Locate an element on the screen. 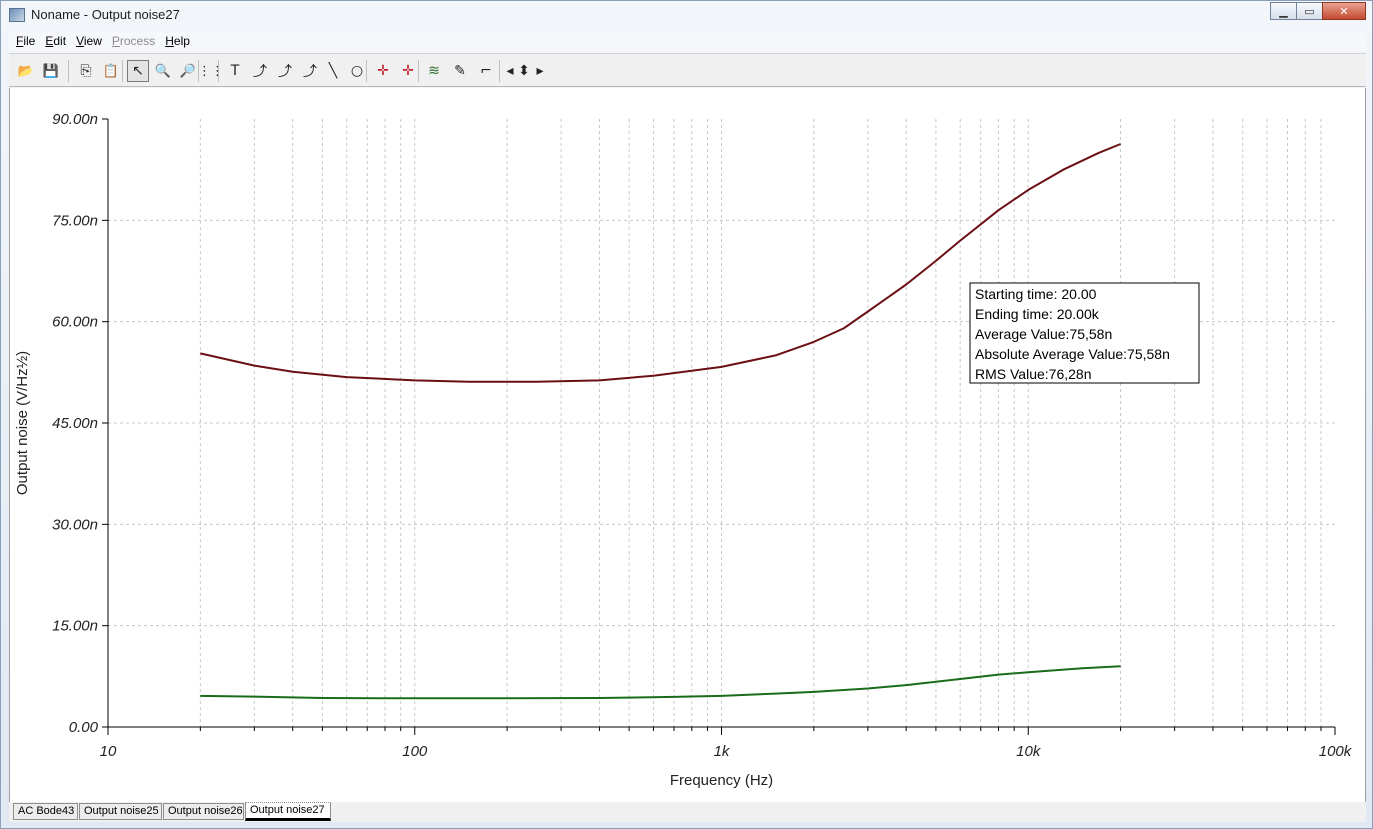  title-bar: Noname - Output noise27 ▁ ▭ ✕ is located at coordinates (686, 15).